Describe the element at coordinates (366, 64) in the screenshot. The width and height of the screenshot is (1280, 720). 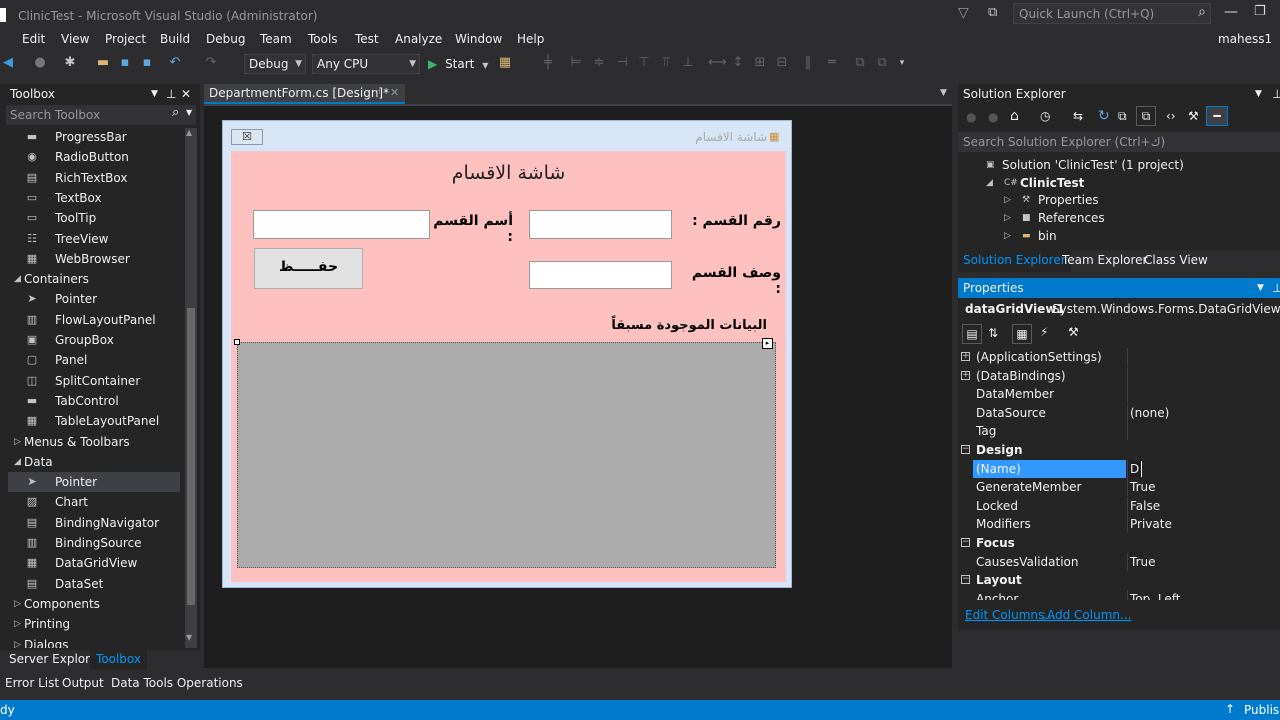
I see `platform-dropdown: Any CPU ▼` at that location.